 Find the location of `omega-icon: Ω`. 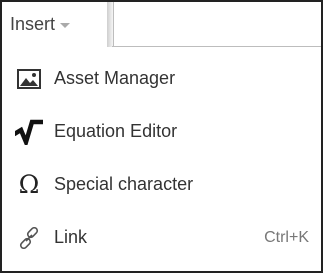

omega-icon: Ω is located at coordinates (29, 184).